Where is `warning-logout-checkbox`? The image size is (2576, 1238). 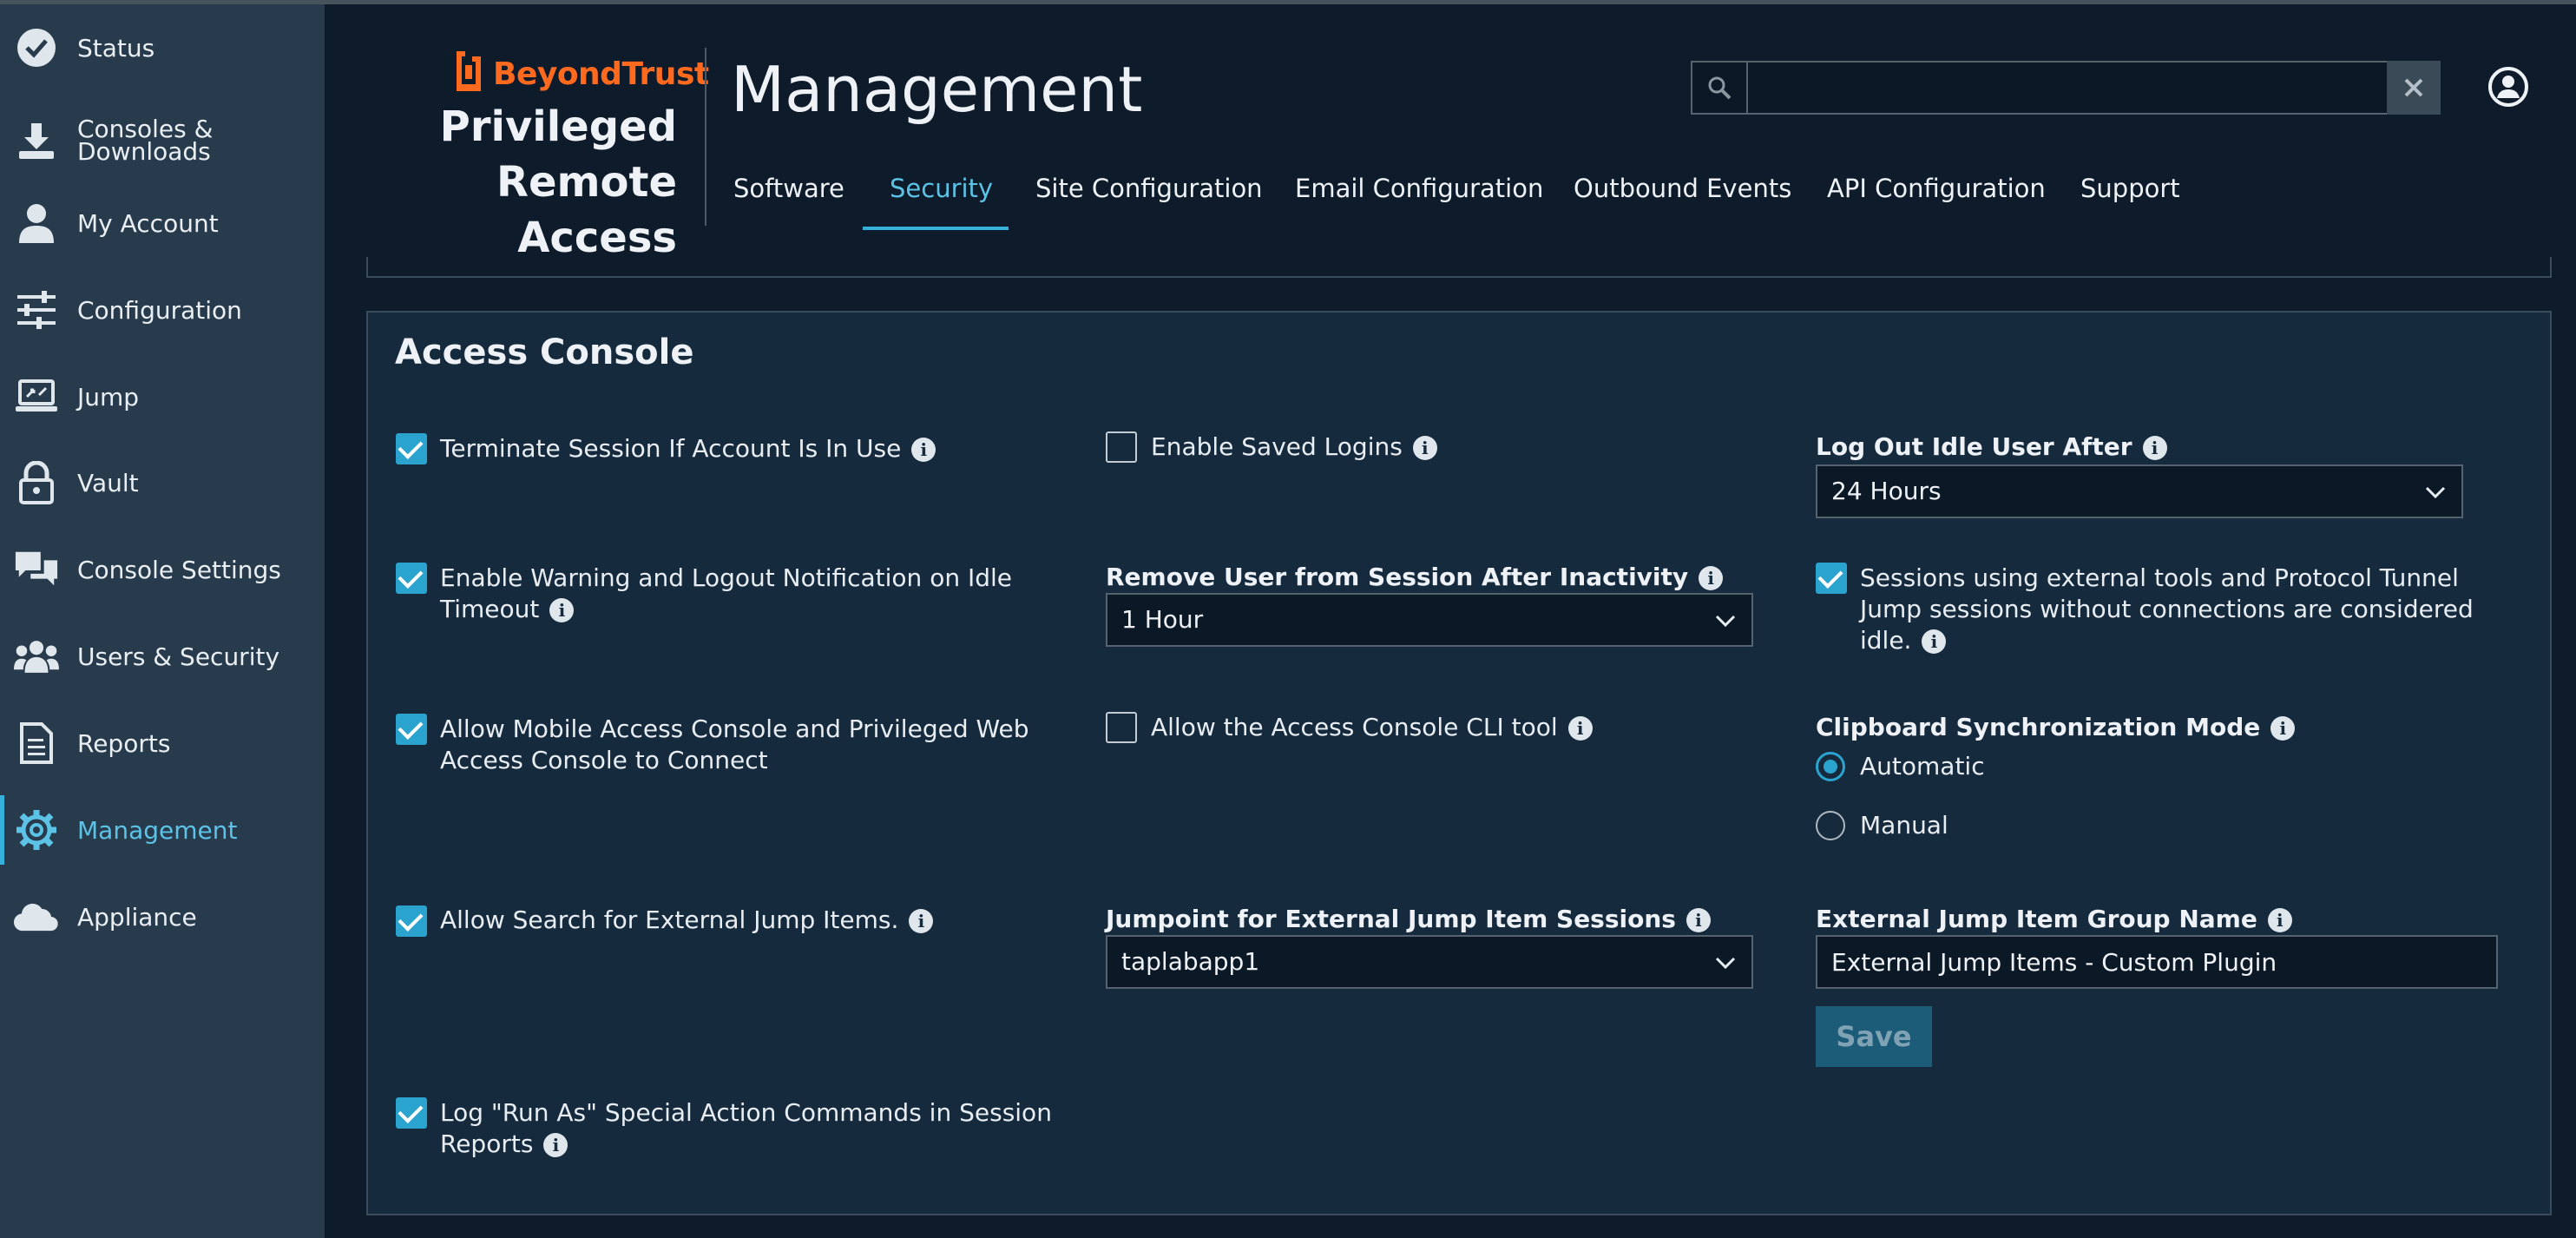
warning-logout-checkbox is located at coordinates (411, 578).